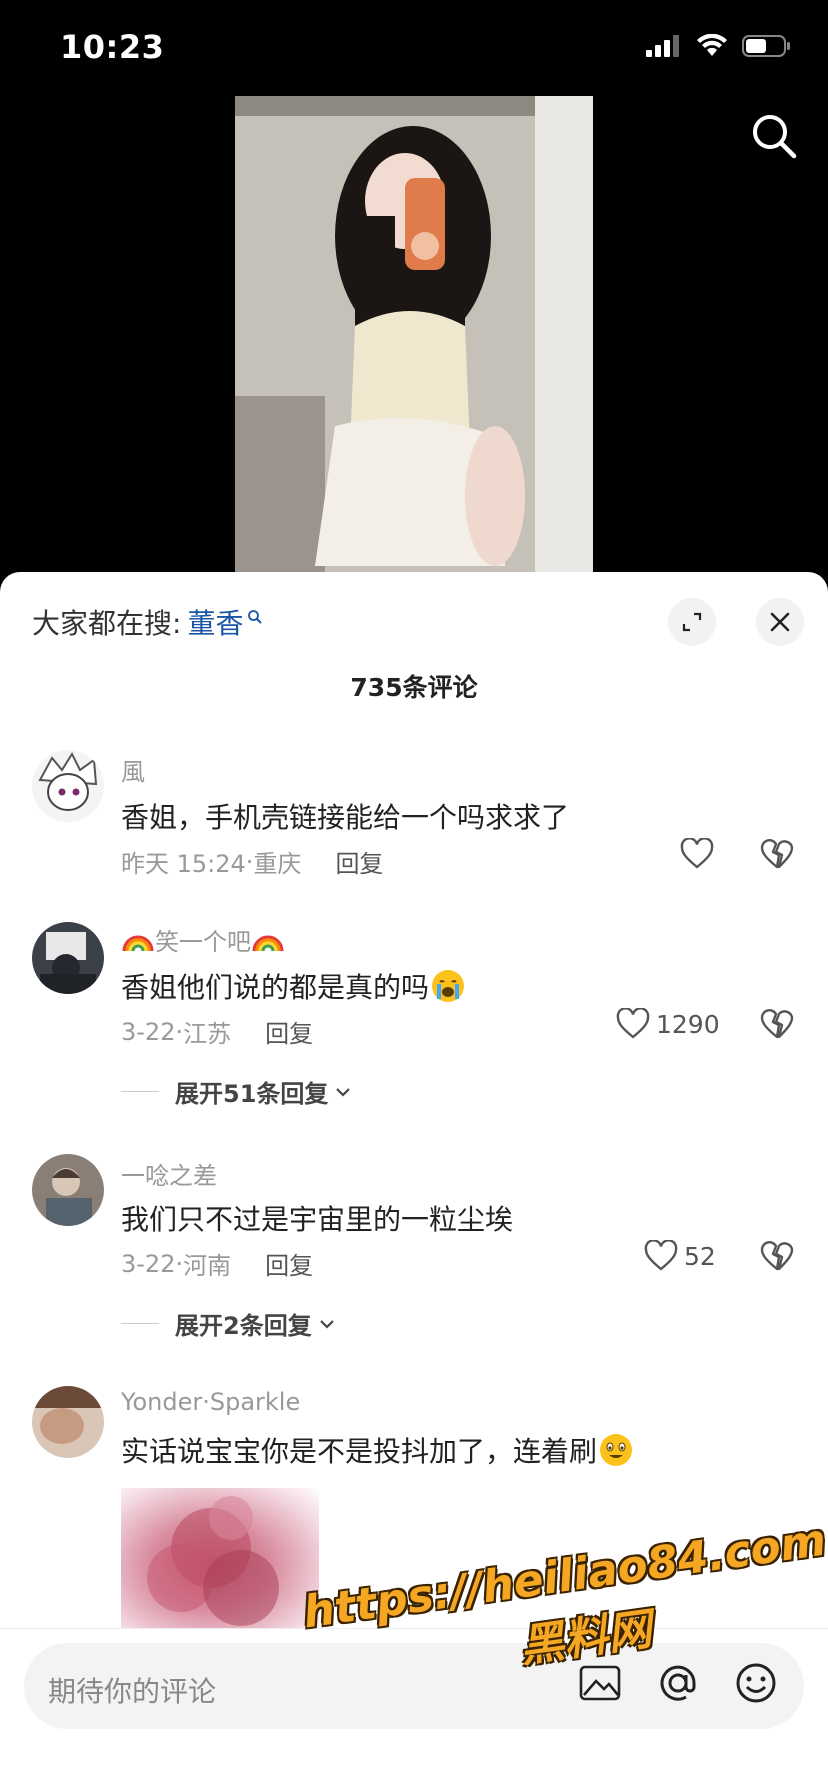 The width and height of the screenshot is (828, 1792). I want to click on comment-username: 笑一个吧, so click(203, 939).